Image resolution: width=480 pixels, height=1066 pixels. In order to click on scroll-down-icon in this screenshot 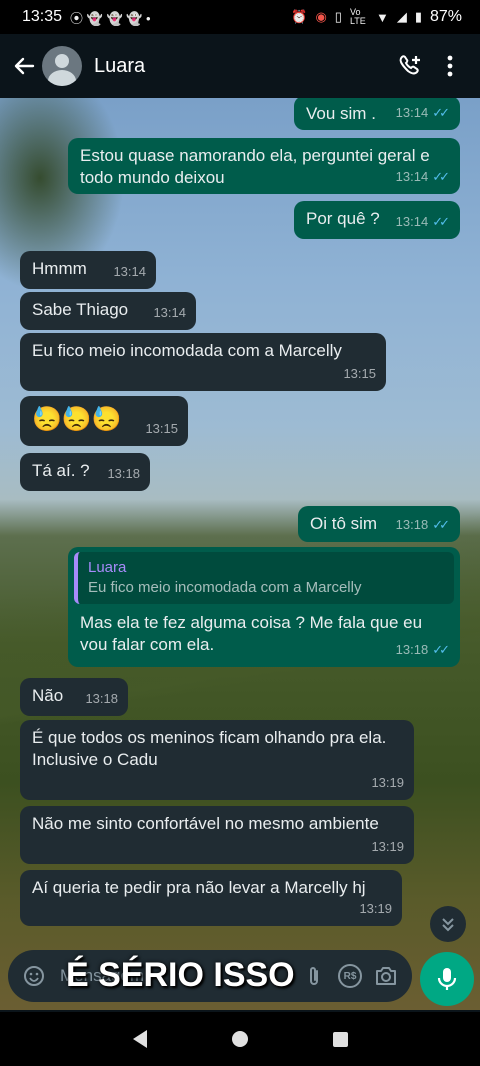, I will do `click(448, 924)`.